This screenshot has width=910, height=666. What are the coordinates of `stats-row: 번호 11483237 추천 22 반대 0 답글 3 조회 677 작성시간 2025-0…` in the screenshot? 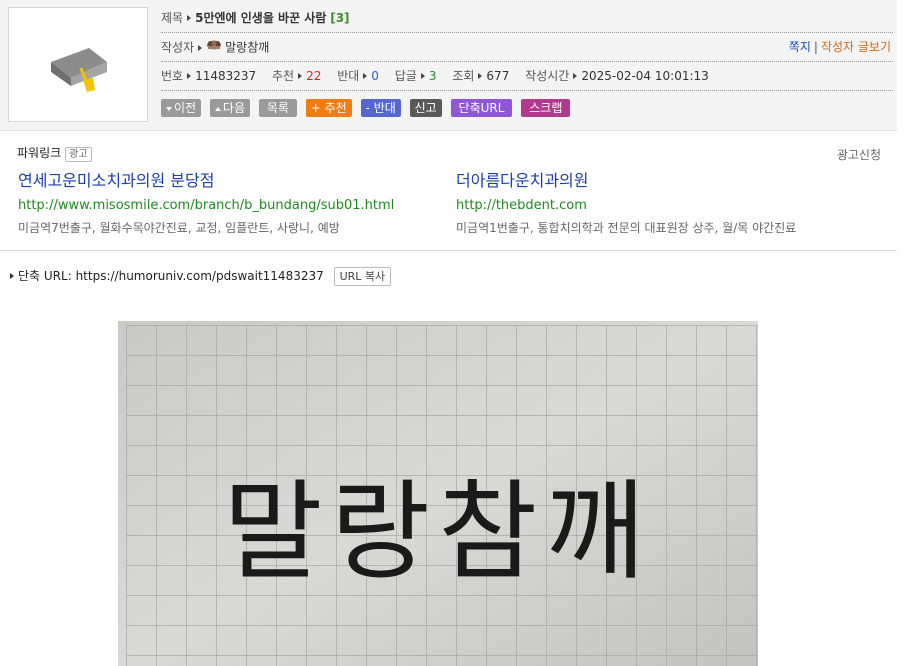 It's located at (527, 76).